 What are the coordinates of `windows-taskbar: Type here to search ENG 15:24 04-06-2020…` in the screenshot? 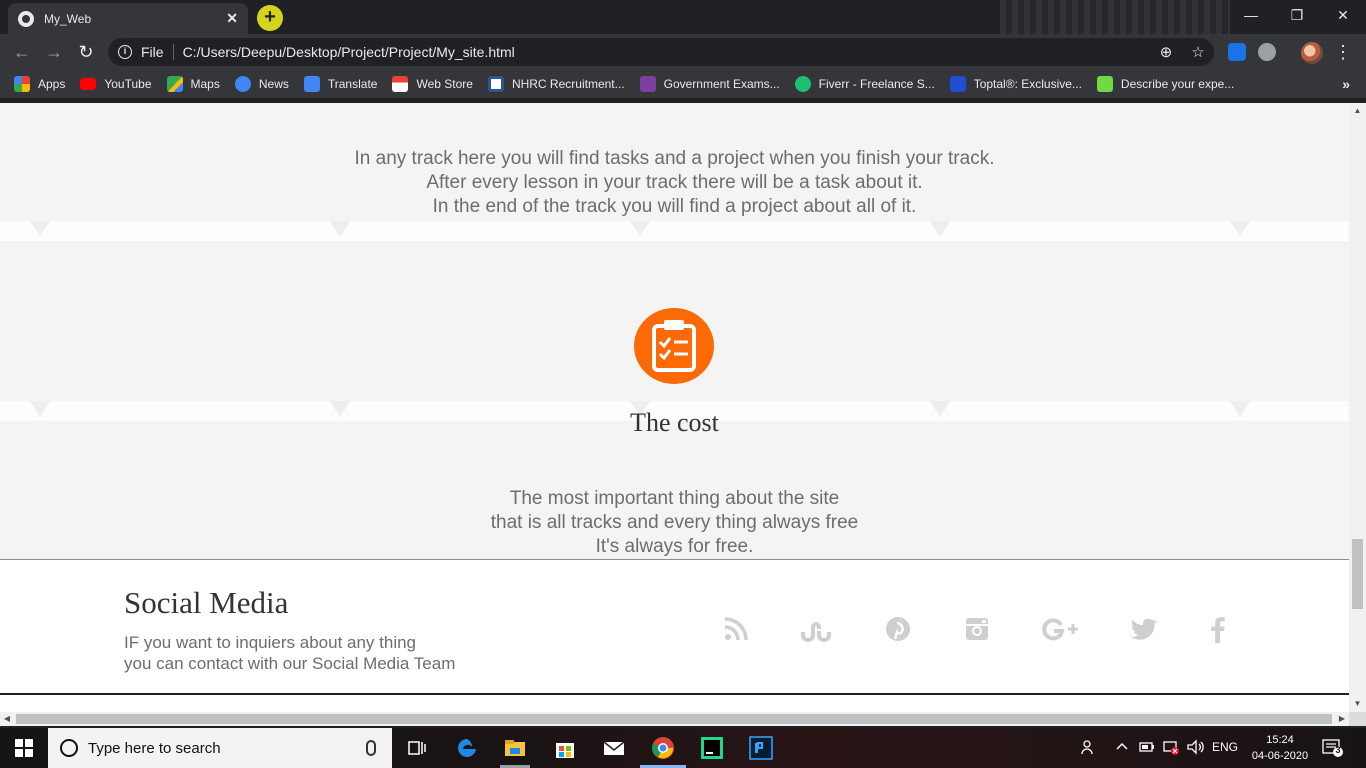 It's located at (683, 748).